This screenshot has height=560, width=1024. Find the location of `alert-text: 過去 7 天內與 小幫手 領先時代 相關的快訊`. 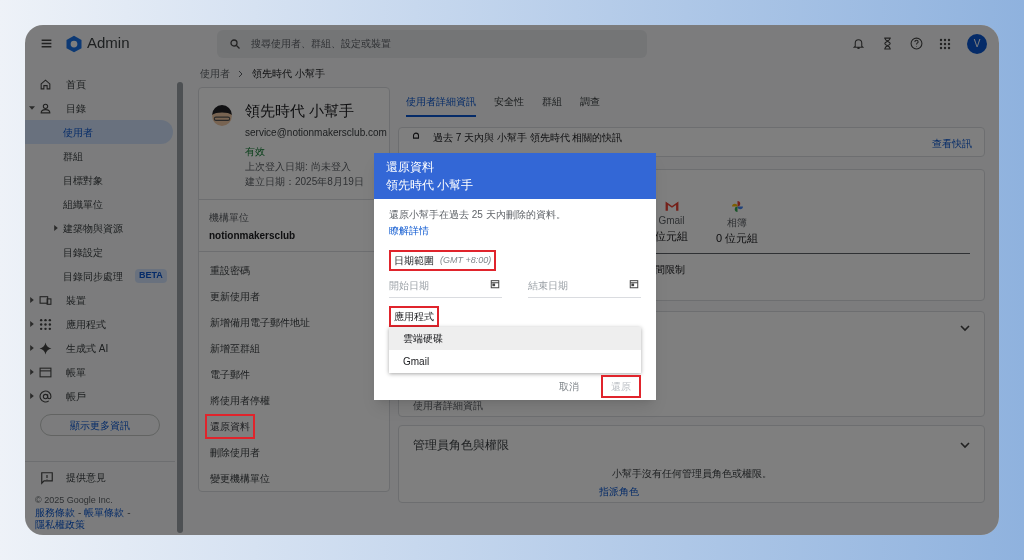

alert-text: 過去 7 天內與 小幫手 領先時代 相關的快訊 is located at coordinates (528, 138).